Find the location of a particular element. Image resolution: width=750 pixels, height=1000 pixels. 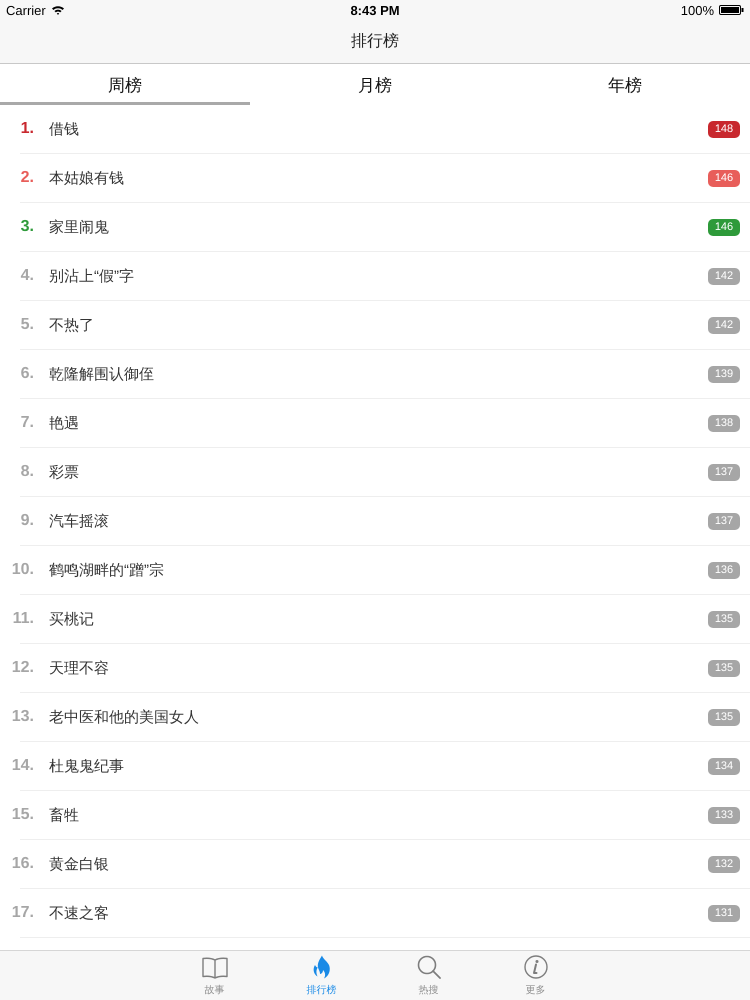

count-badge: 131 is located at coordinates (724, 913).